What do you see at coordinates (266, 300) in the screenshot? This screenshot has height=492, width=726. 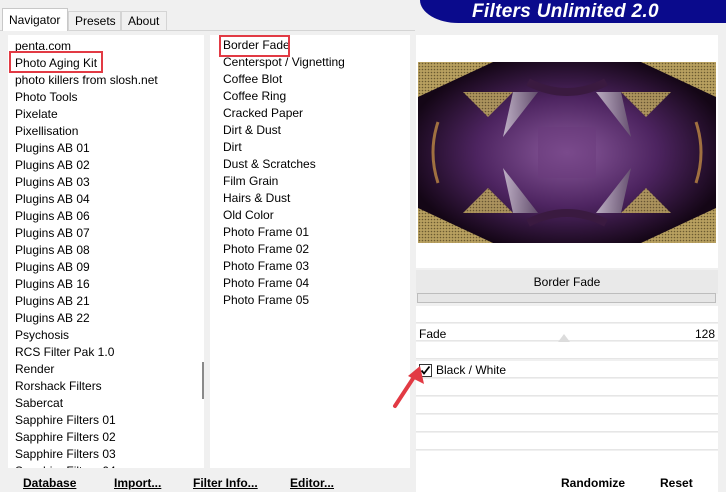 I see `filters-item: Photo Frame 05` at bounding box center [266, 300].